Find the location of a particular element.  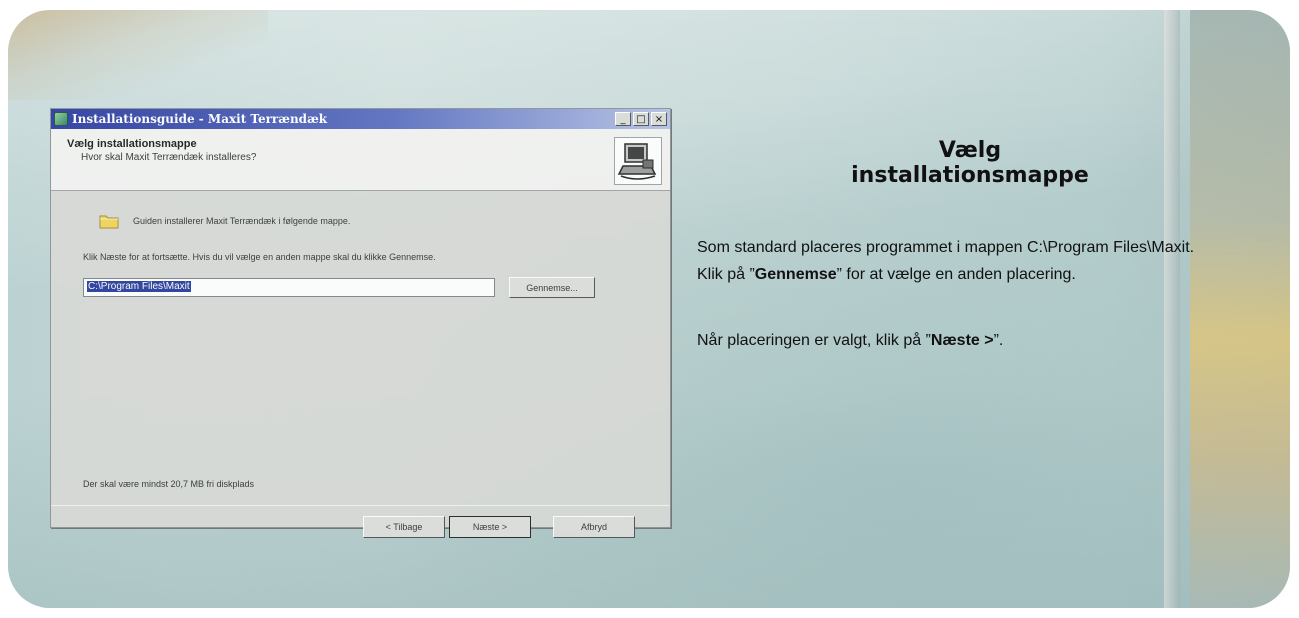

panel-heading: Vælg installationsmappe is located at coordinates (970, 163).